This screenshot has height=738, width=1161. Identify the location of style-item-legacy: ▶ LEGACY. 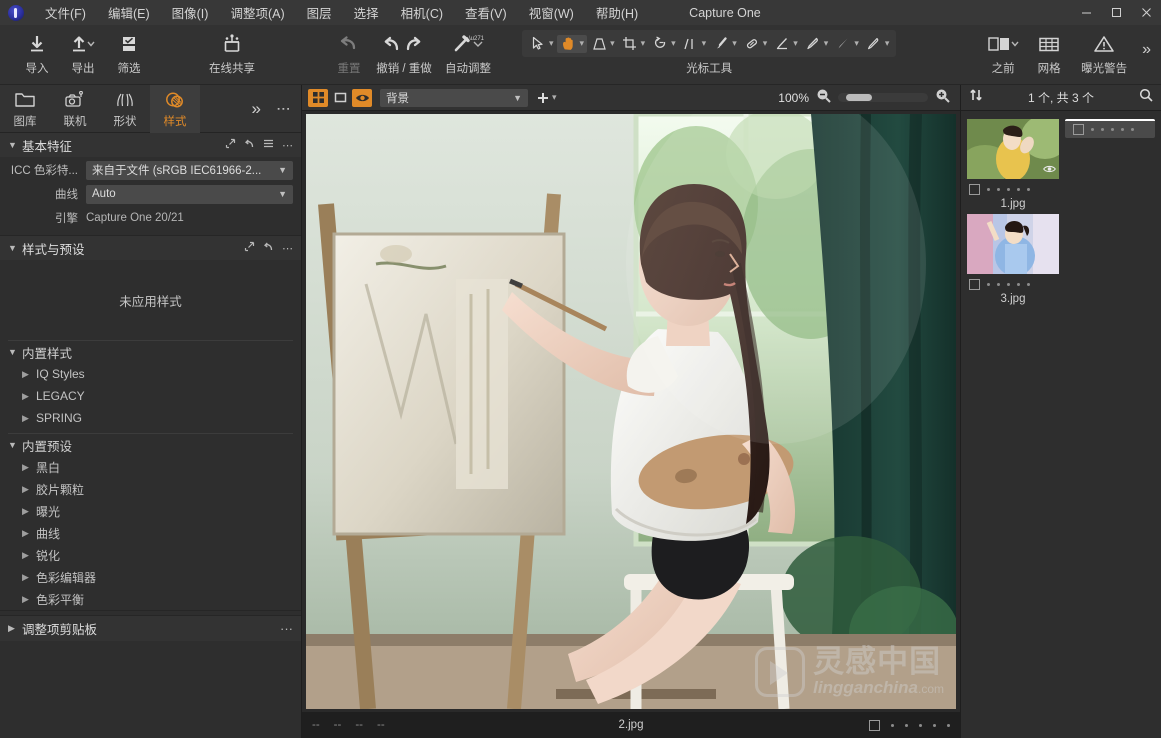
(150, 396).